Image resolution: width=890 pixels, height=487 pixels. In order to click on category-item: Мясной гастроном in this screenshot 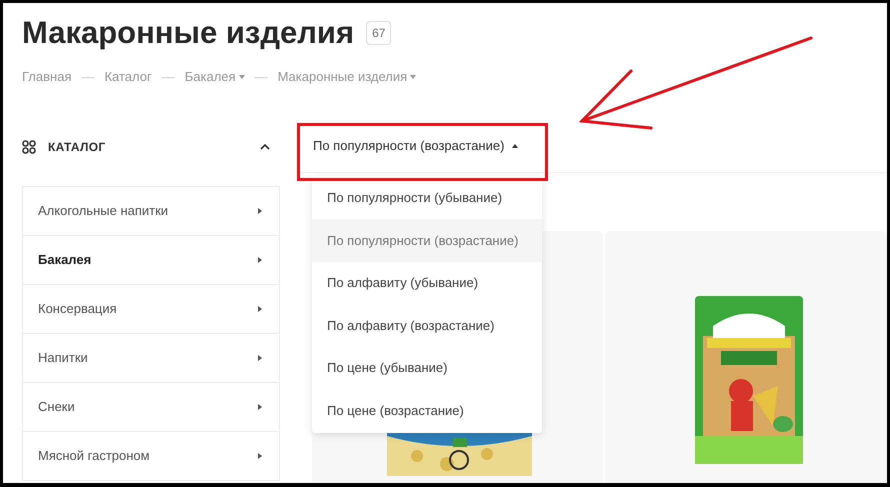, I will do `click(151, 455)`.